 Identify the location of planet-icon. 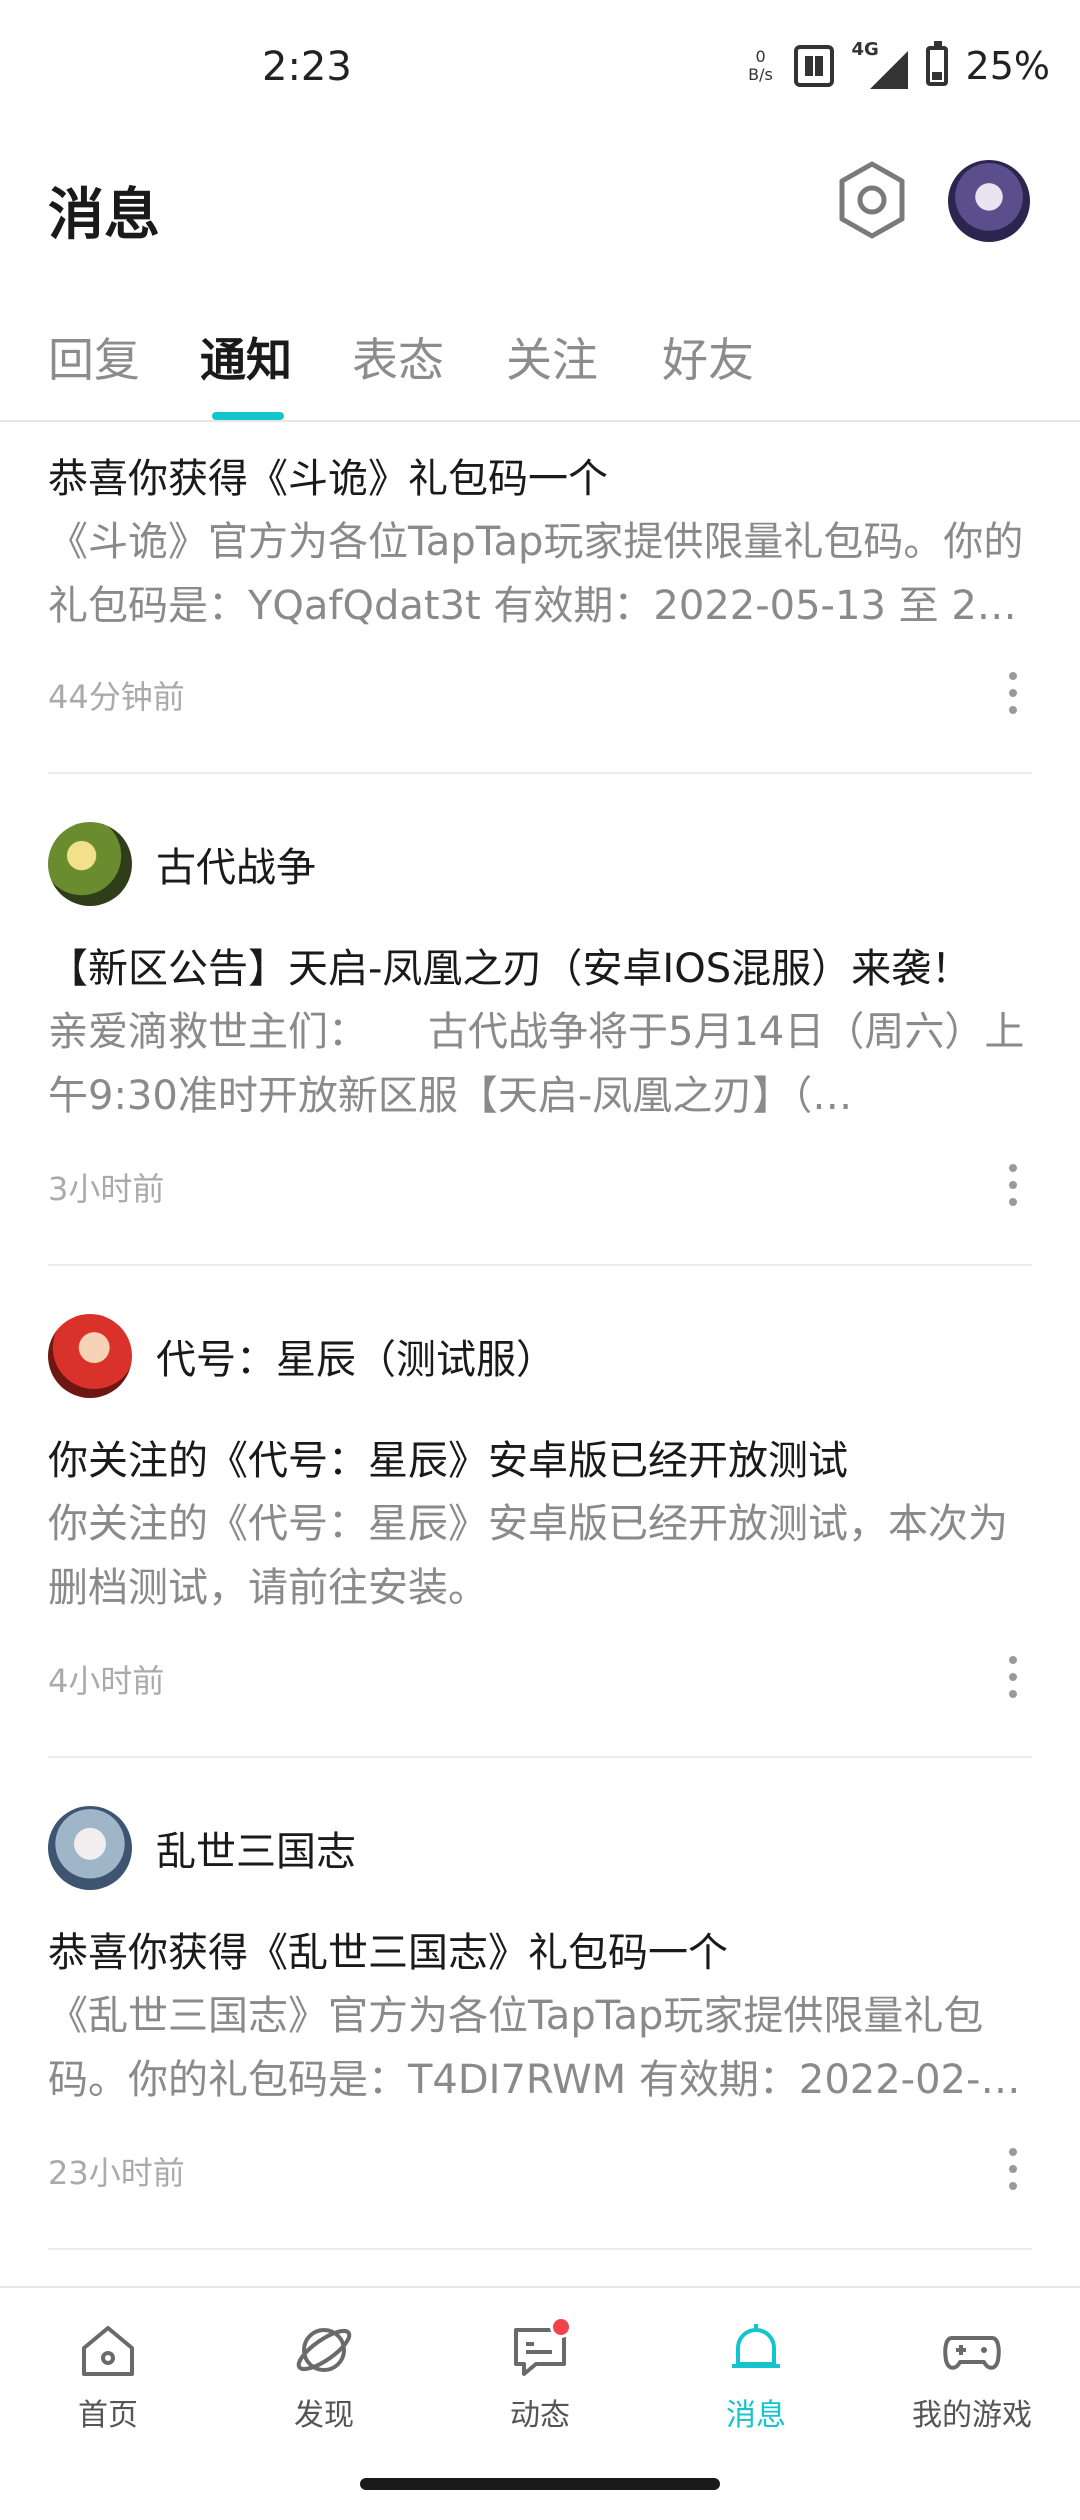
(324, 2350).